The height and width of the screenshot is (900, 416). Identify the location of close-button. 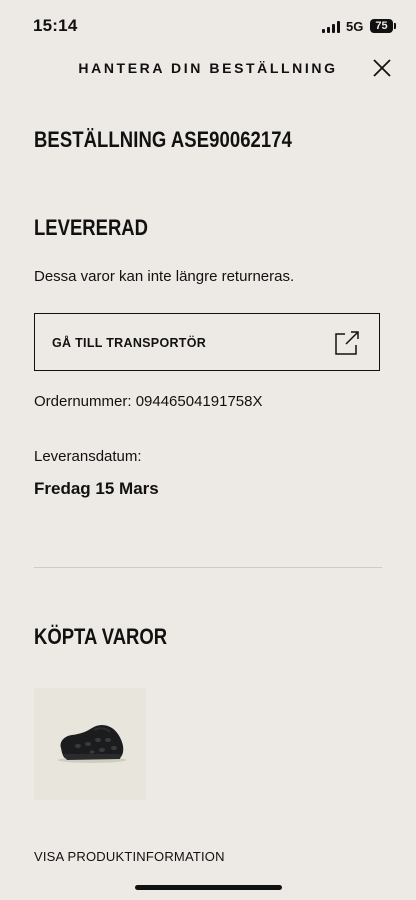
(382, 68).